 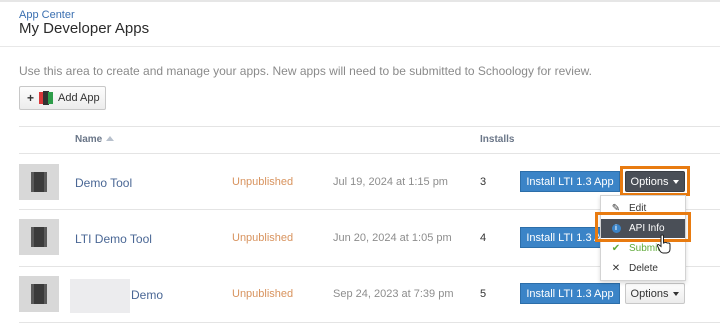 I want to click on menu-item-label: Delete, so click(x=643, y=268).